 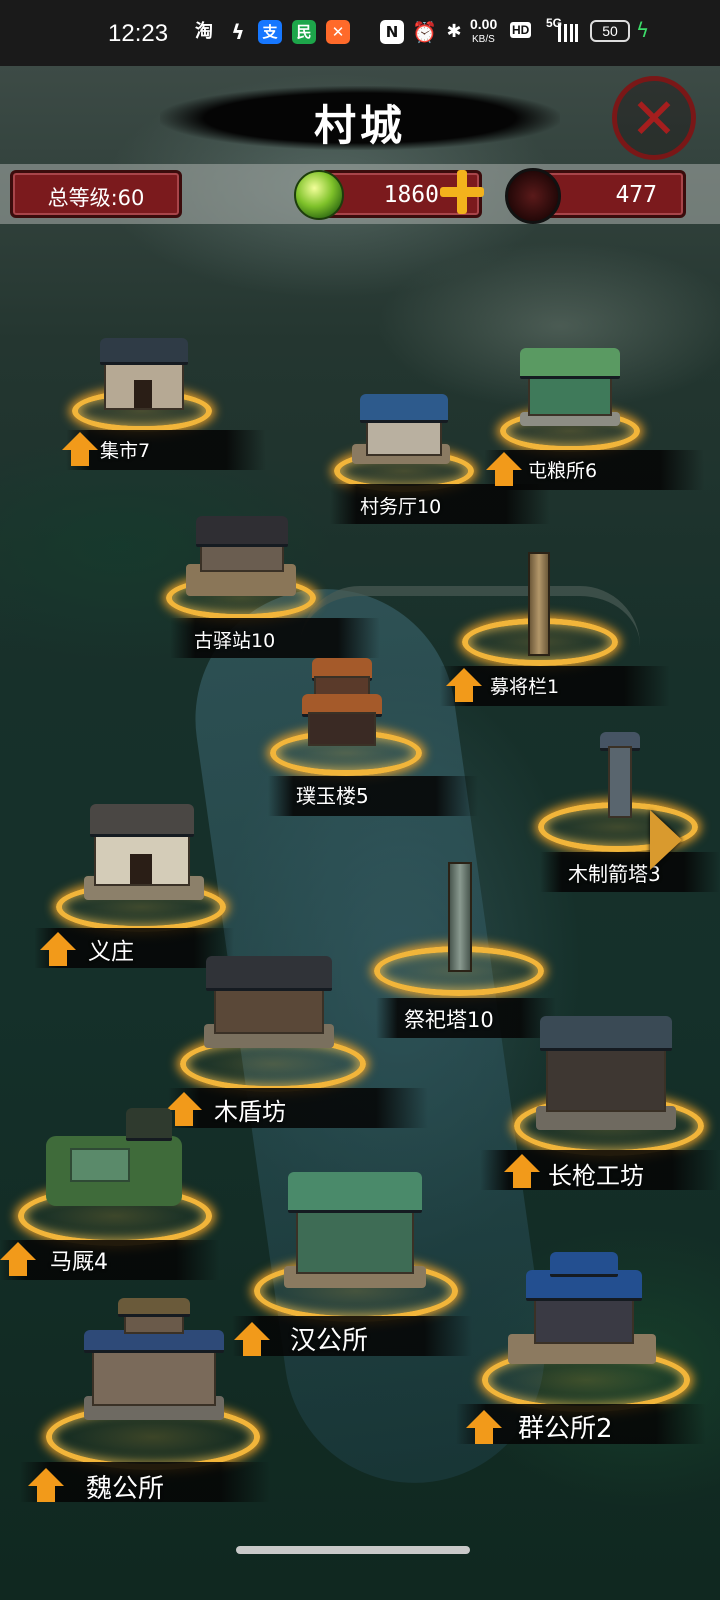 What do you see at coordinates (462, 192) in the screenshot?
I see `add-jade-button` at bounding box center [462, 192].